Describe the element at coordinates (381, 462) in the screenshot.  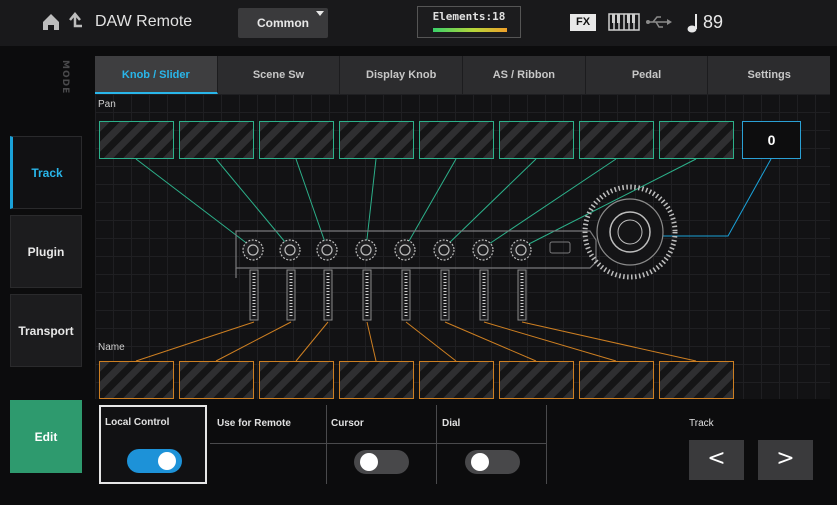
I see `cursor-toggle` at that location.